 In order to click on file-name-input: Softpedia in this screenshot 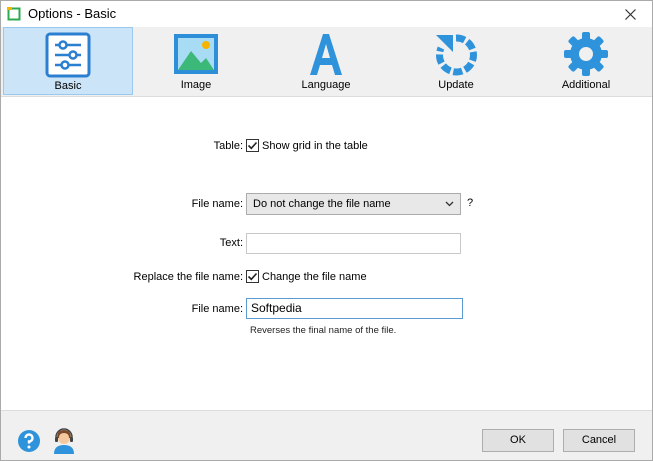, I will do `click(354, 308)`.